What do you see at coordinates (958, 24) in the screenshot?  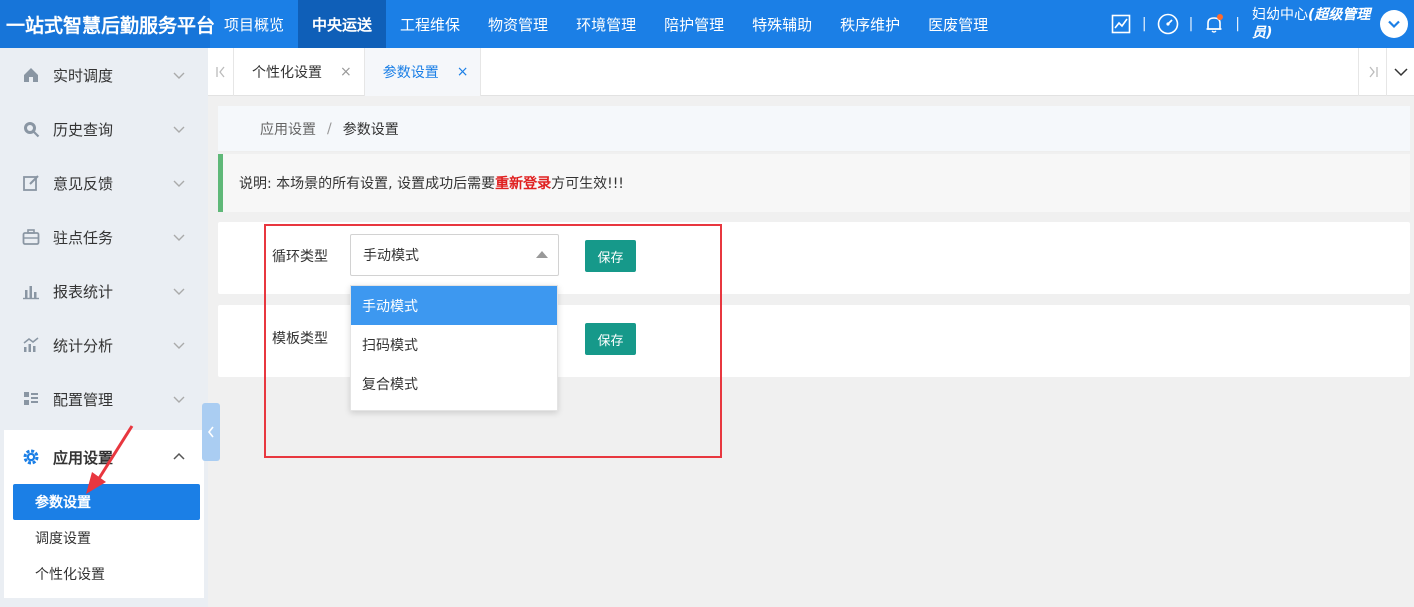 I see `nav-item-medical-waste: 医废管理` at bounding box center [958, 24].